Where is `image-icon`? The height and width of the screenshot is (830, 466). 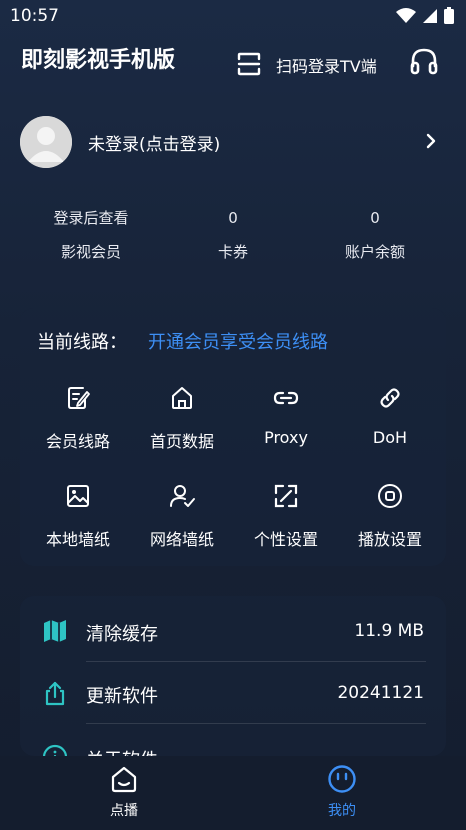 image-icon is located at coordinates (78, 496).